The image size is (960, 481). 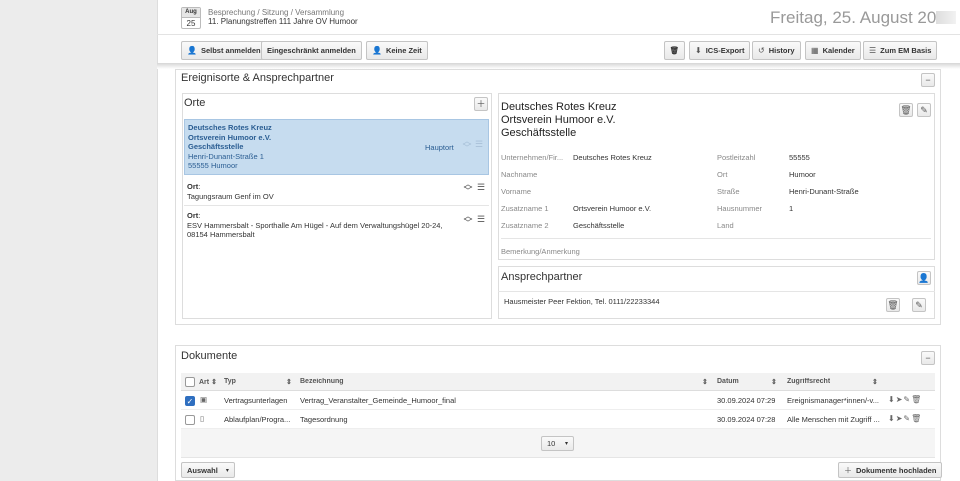 What do you see at coordinates (815, 50) in the screenshot?
I see `calendar-icon: ▦` at bounding box center [815, 50].